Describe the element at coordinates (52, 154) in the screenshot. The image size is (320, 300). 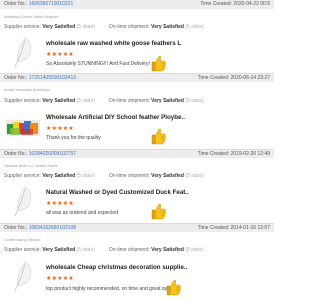
I see `order-number-link: 10284026009102757` at that location.